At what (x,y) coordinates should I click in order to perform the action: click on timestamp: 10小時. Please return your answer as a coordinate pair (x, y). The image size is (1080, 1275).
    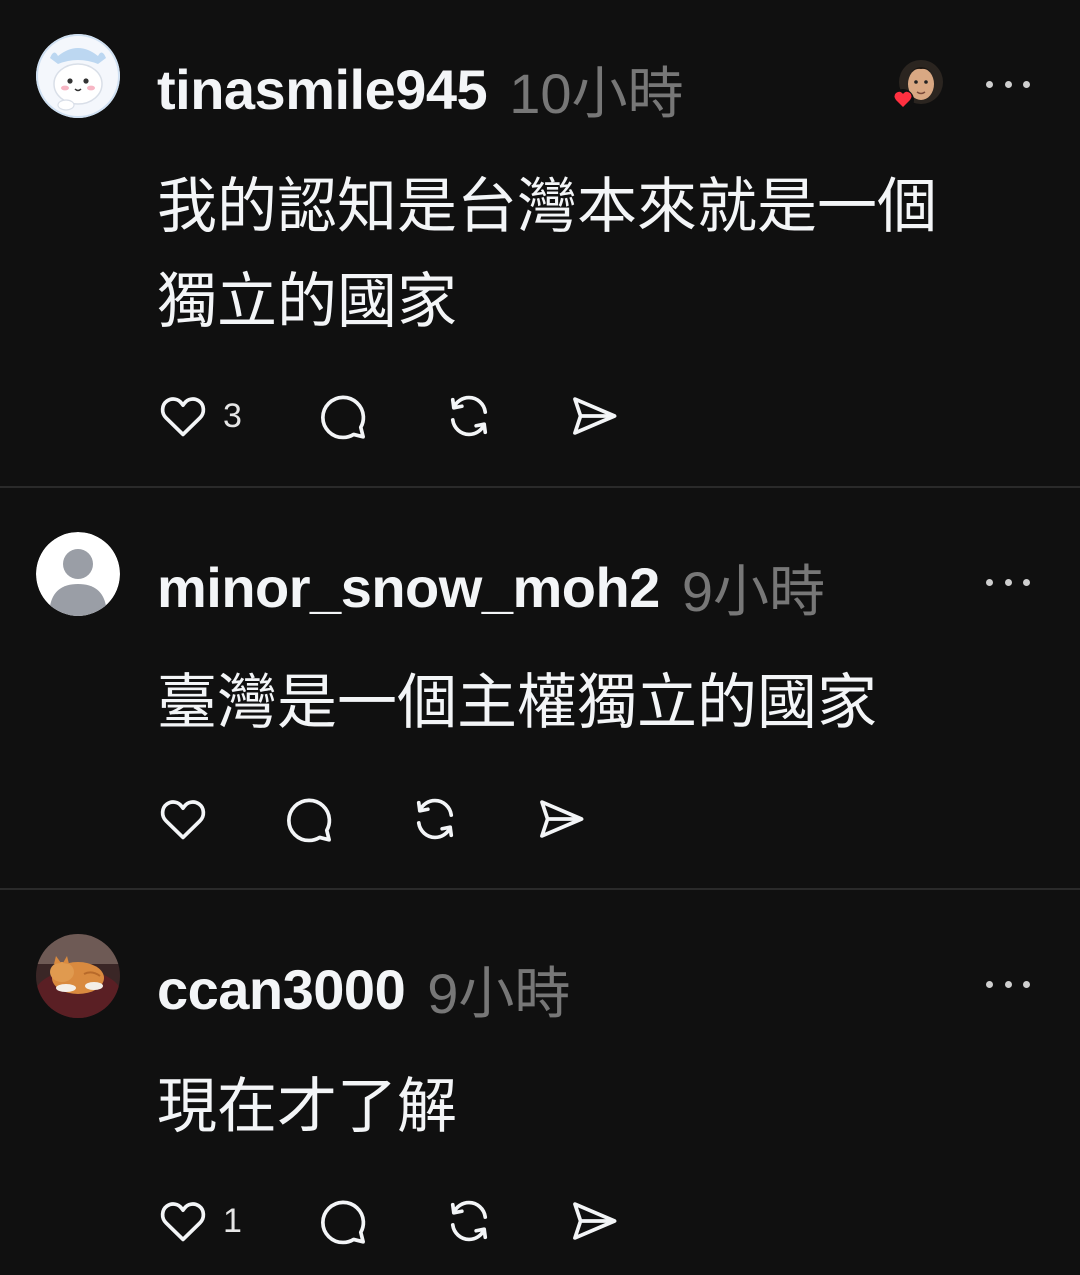
    Looking at the image, I should click on (596, 93).